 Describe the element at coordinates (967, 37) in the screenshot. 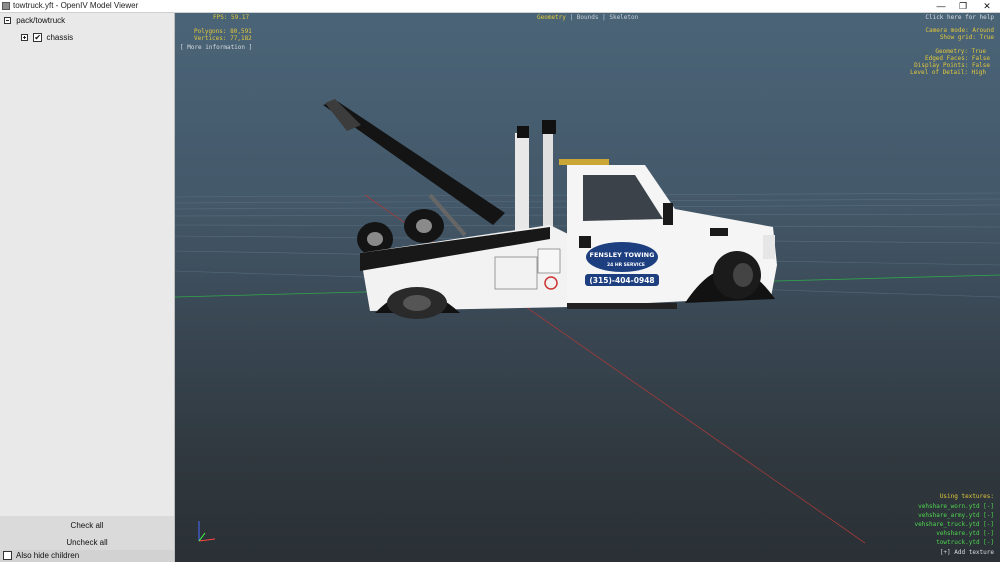

I see `show-grid-toggle: Show grid: True` at that location.